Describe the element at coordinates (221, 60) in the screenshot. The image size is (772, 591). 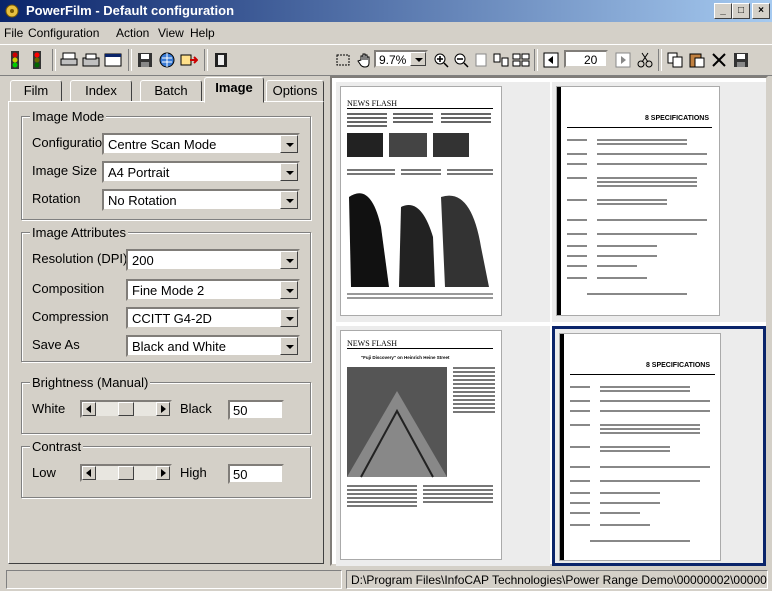
I see `film-icon` at that location.